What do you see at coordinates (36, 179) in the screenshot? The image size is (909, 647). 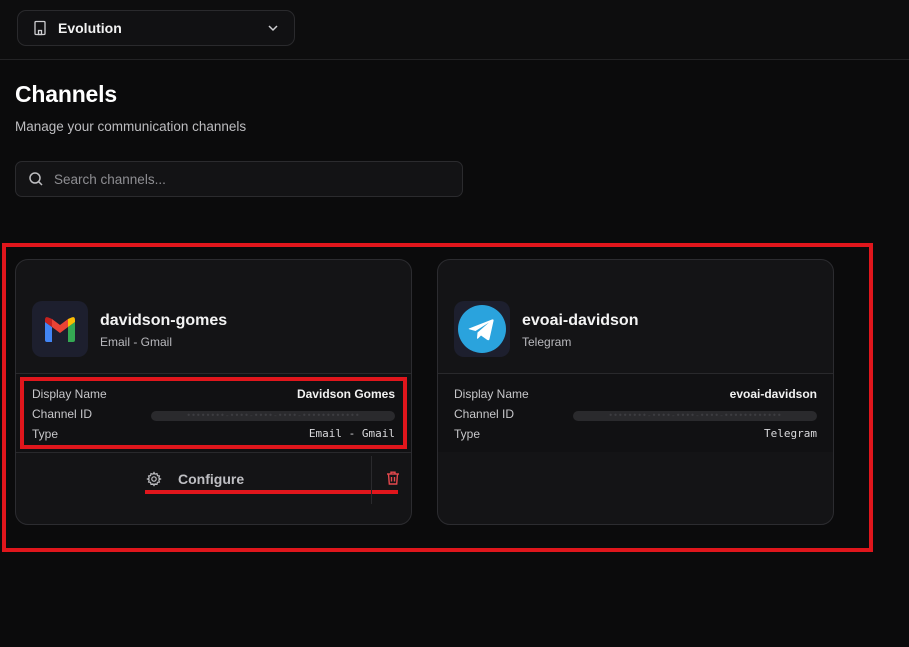 I see `search-icon` at bounding box center [36, 179].